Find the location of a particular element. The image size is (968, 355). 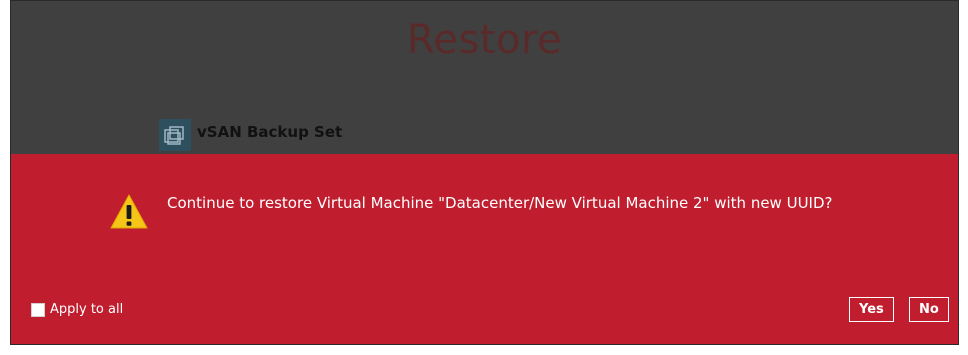

vm-icon is located at coordinates (175, 135).